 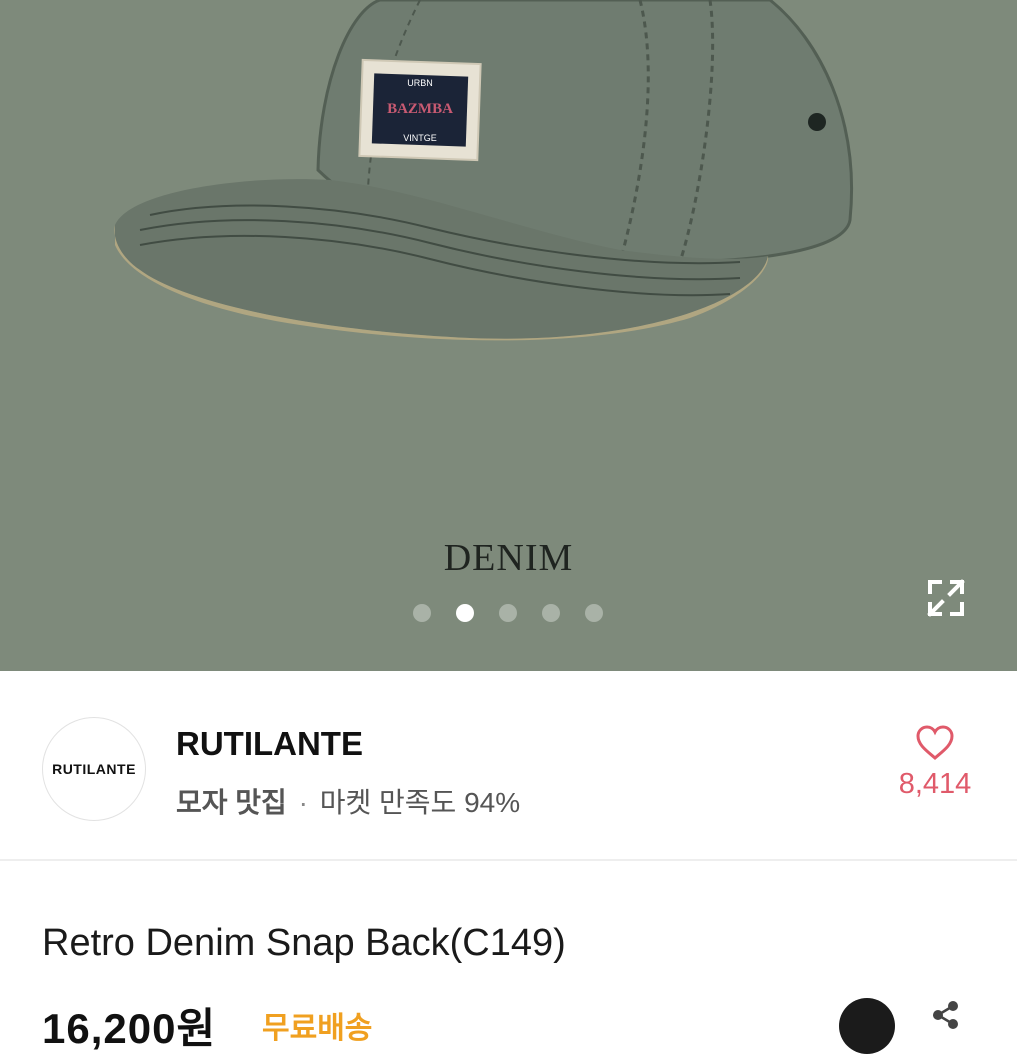 I want to click on carousel-pagination, so click(x=508, y=614).